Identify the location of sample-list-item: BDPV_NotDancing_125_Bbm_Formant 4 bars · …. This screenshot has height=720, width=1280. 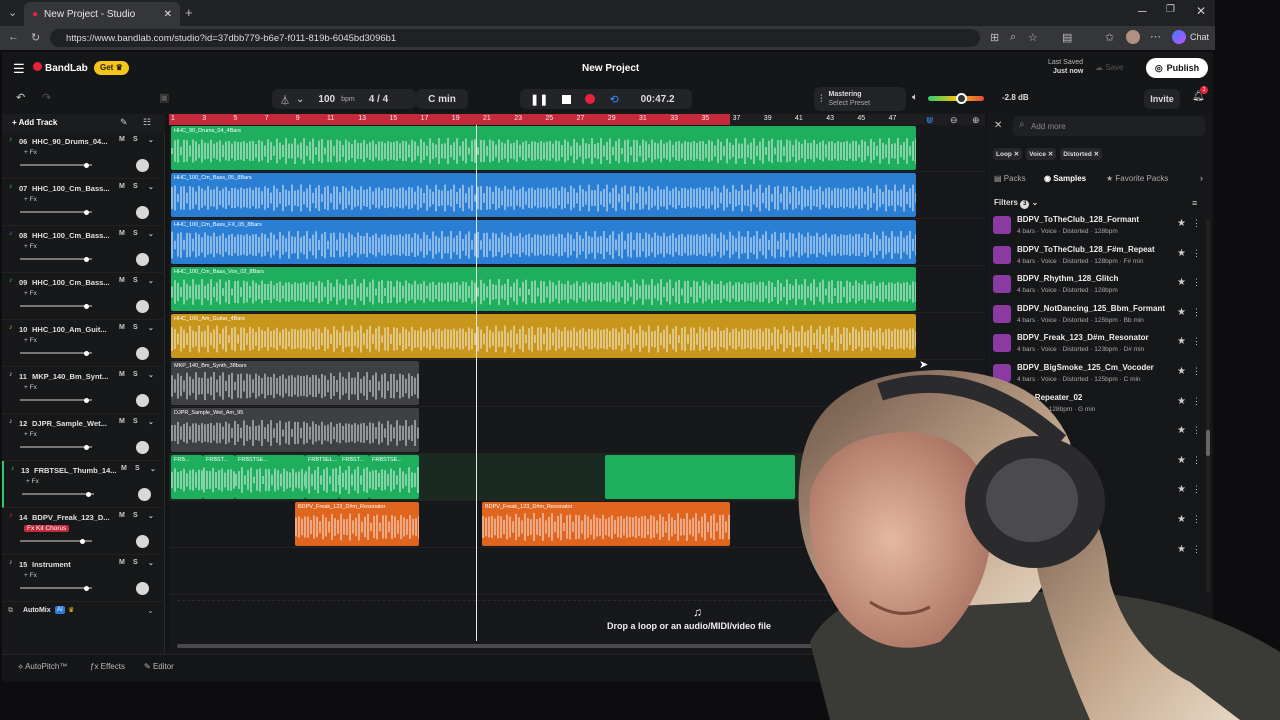
(1098, 315).